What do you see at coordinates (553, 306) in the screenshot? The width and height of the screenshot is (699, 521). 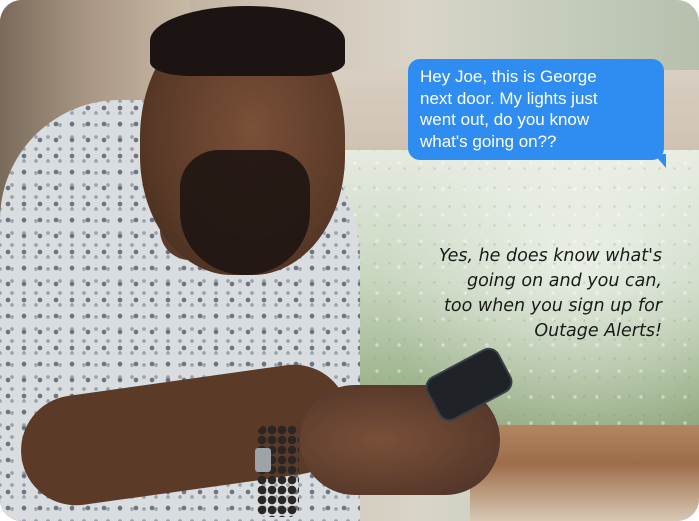 I see `caption-line: too when you sign up for` at bounding box center [553, 306].